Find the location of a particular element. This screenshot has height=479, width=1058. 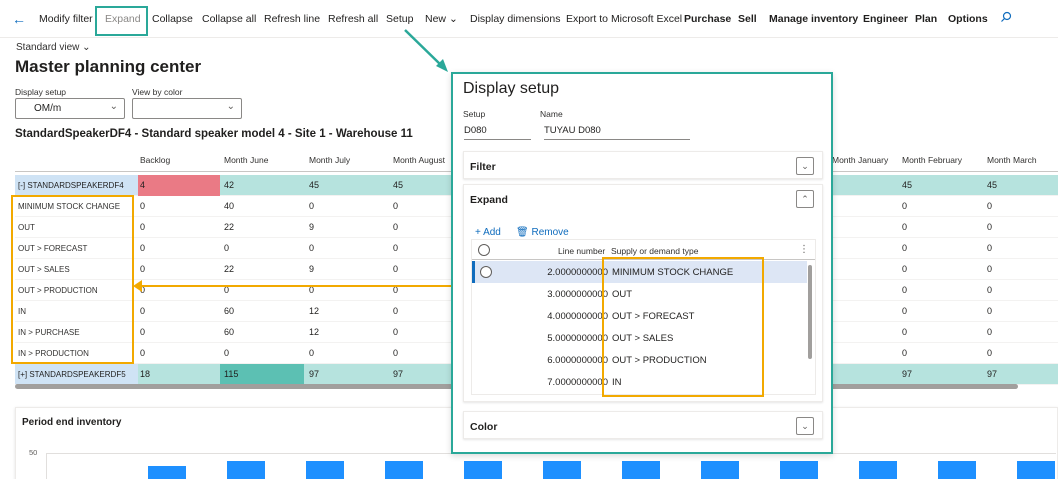

setup-field: D080 is located at coordinates (497, 132).